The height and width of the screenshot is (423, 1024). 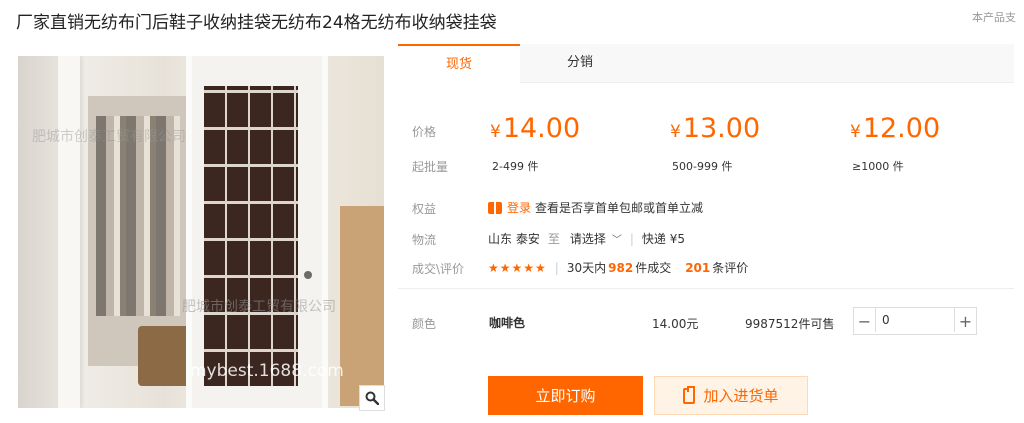 I want to click on sold-count: 982, so click(x=620, y=268).